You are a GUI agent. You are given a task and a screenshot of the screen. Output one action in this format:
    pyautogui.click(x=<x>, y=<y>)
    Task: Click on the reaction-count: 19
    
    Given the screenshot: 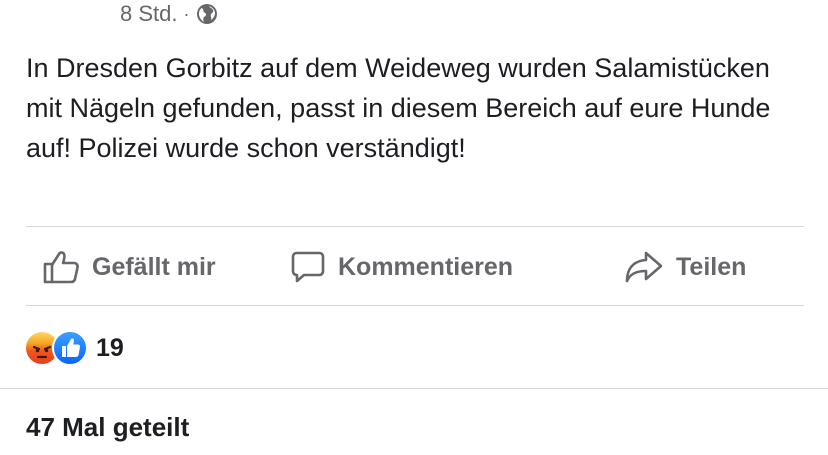 What is the action you would take?
    pyautogui.click(x=110, y=347)
    